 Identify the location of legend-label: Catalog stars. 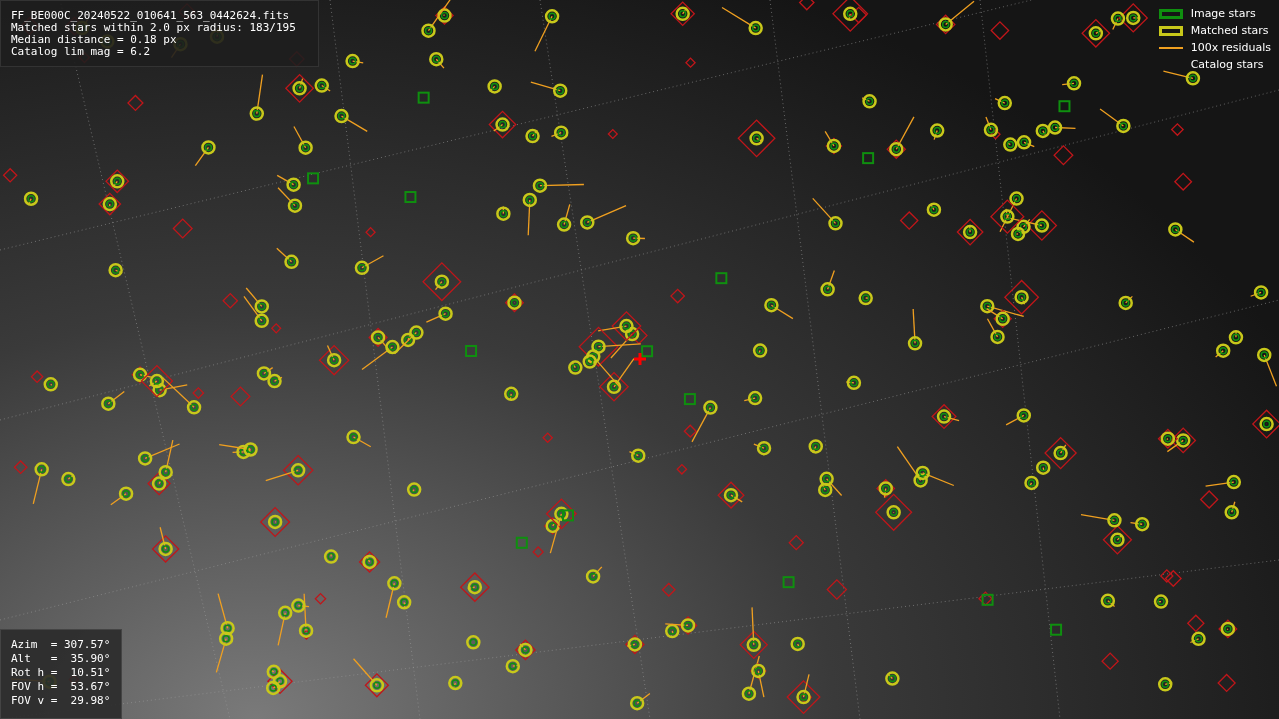
(1227, 64).